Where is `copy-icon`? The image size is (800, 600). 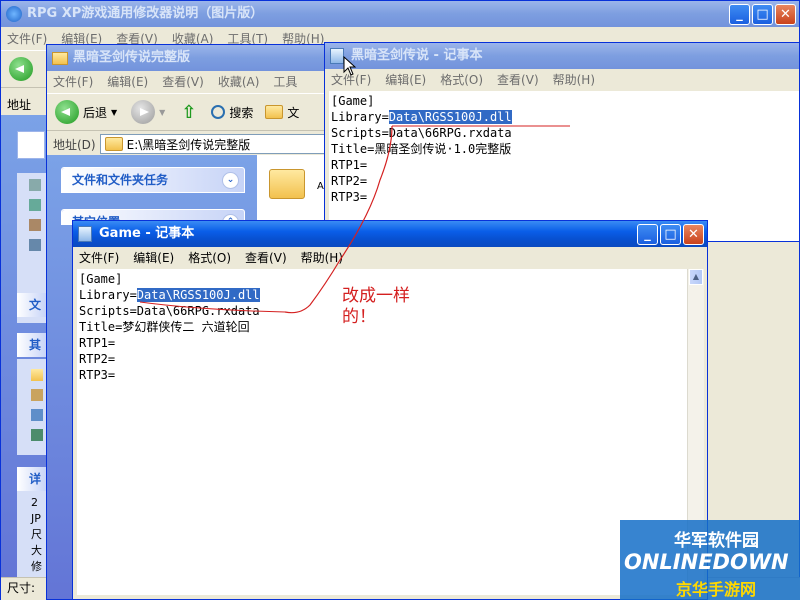
copy-icon is located at coordinates (35, 245).